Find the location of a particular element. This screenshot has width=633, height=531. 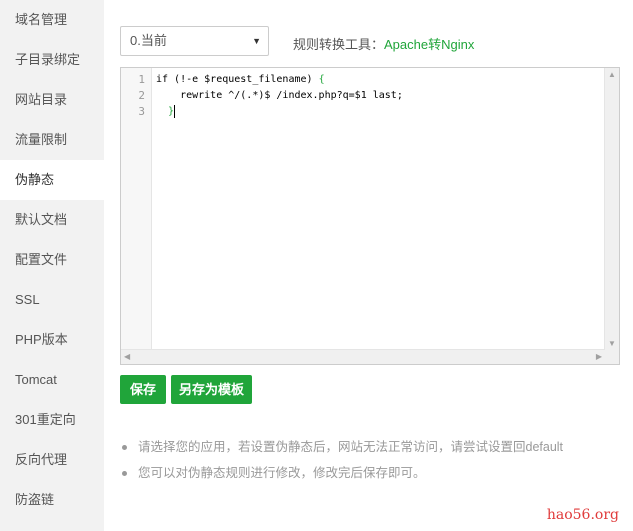

sidebar-item-hotlink-protection: 防盗链 is located at coordinates (52, 500).